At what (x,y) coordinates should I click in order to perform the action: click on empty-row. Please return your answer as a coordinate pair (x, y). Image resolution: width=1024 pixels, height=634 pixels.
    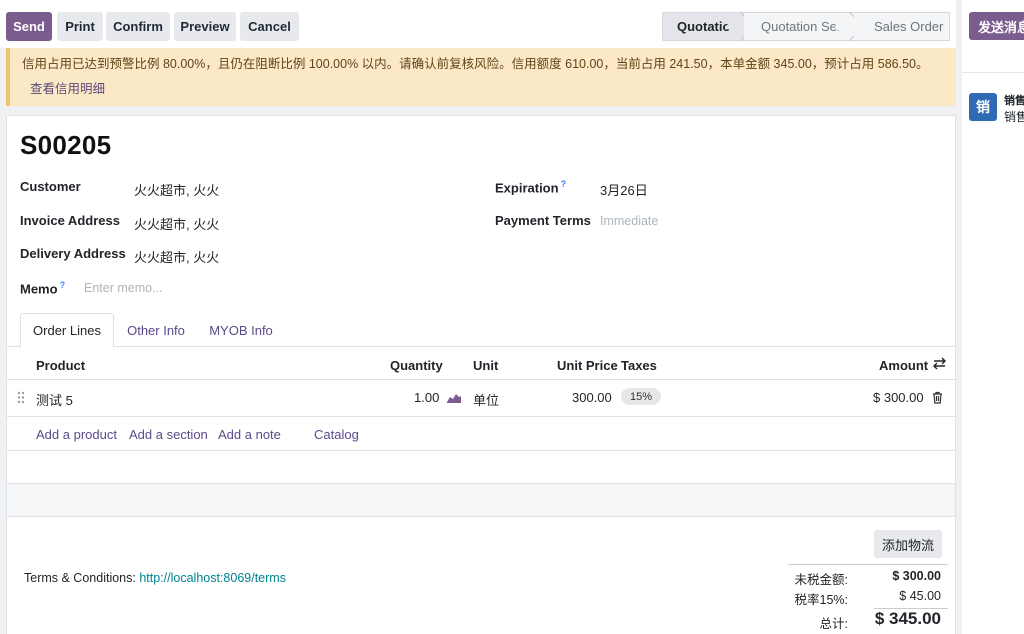
    Looking at the image, I should click on (481, 500).